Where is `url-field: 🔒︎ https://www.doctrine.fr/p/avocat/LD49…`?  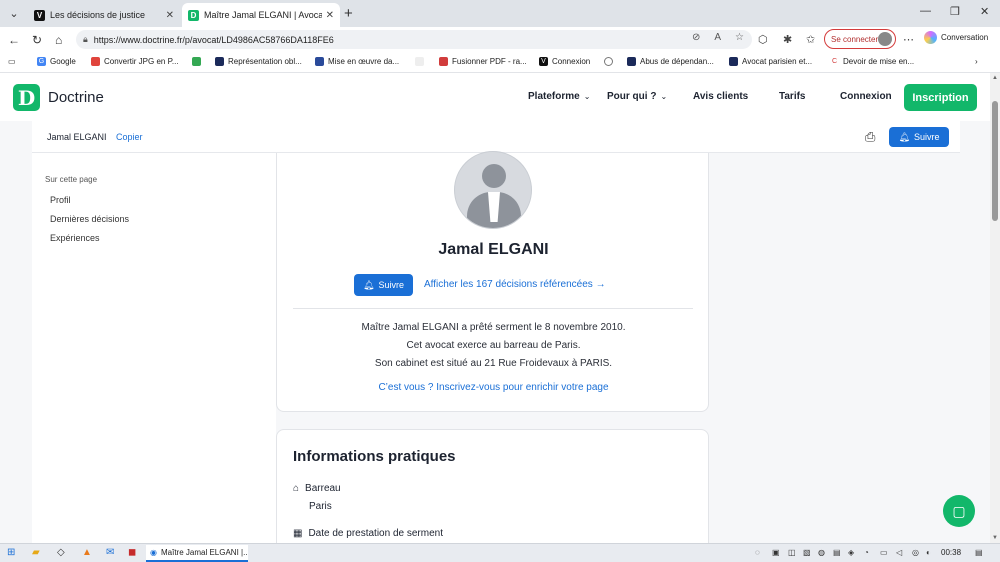 url-field: 🔒︎ https://www.doctrine.fr/p/avocat/LD49… is located at coordinates (414, 39).